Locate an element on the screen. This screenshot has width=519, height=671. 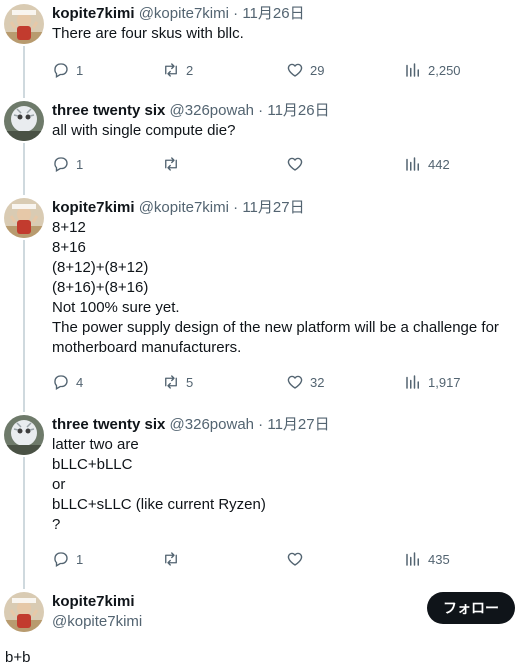
action-bar: 1 442 is located at coordinates (257, 164).